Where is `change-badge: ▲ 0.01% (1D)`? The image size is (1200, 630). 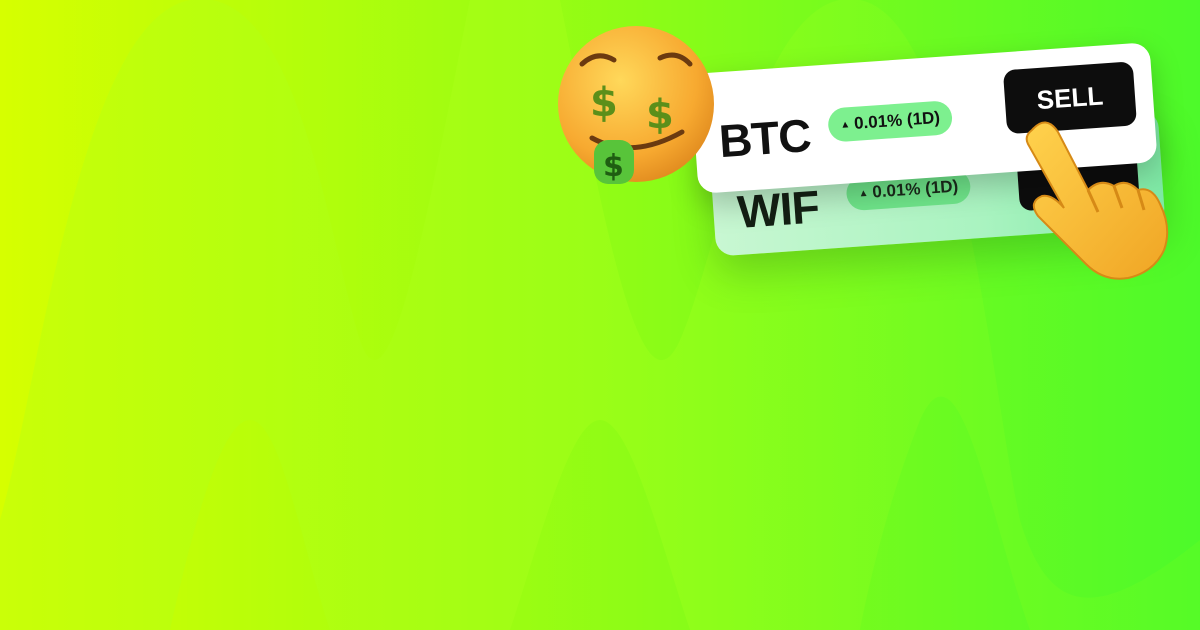 change-badge: ▲ 0.01% (1D) is located at coordinates (890, 121).